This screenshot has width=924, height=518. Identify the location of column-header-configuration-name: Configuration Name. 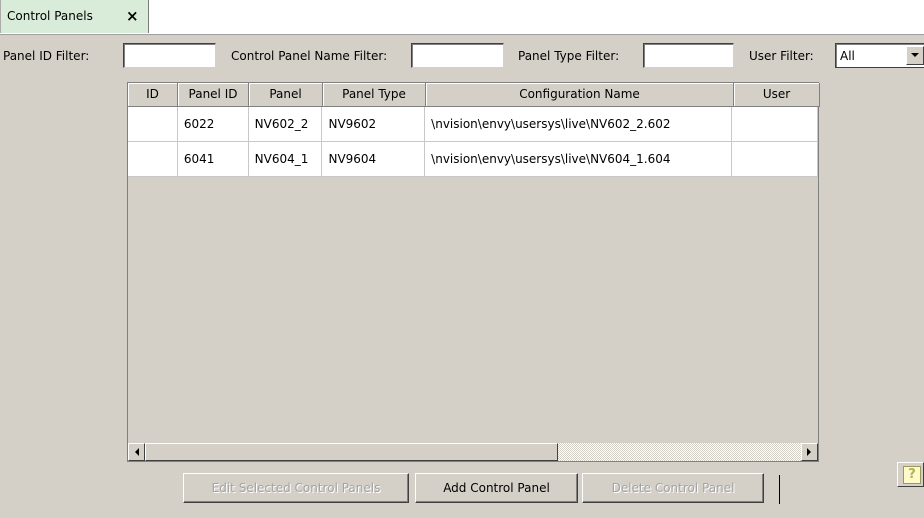
(580, 95).